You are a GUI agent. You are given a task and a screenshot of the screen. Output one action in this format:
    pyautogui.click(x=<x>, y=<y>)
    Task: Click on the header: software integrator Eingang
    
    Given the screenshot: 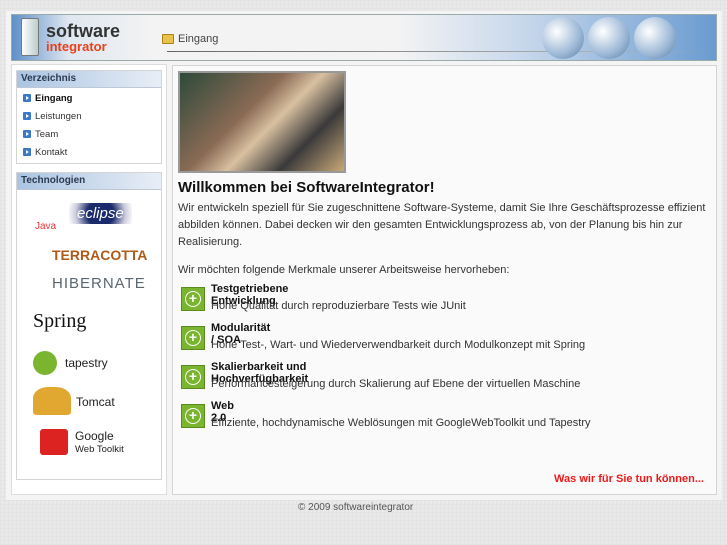 What is the action you would take?
    pyautogui.click(x=364, y=37)
    